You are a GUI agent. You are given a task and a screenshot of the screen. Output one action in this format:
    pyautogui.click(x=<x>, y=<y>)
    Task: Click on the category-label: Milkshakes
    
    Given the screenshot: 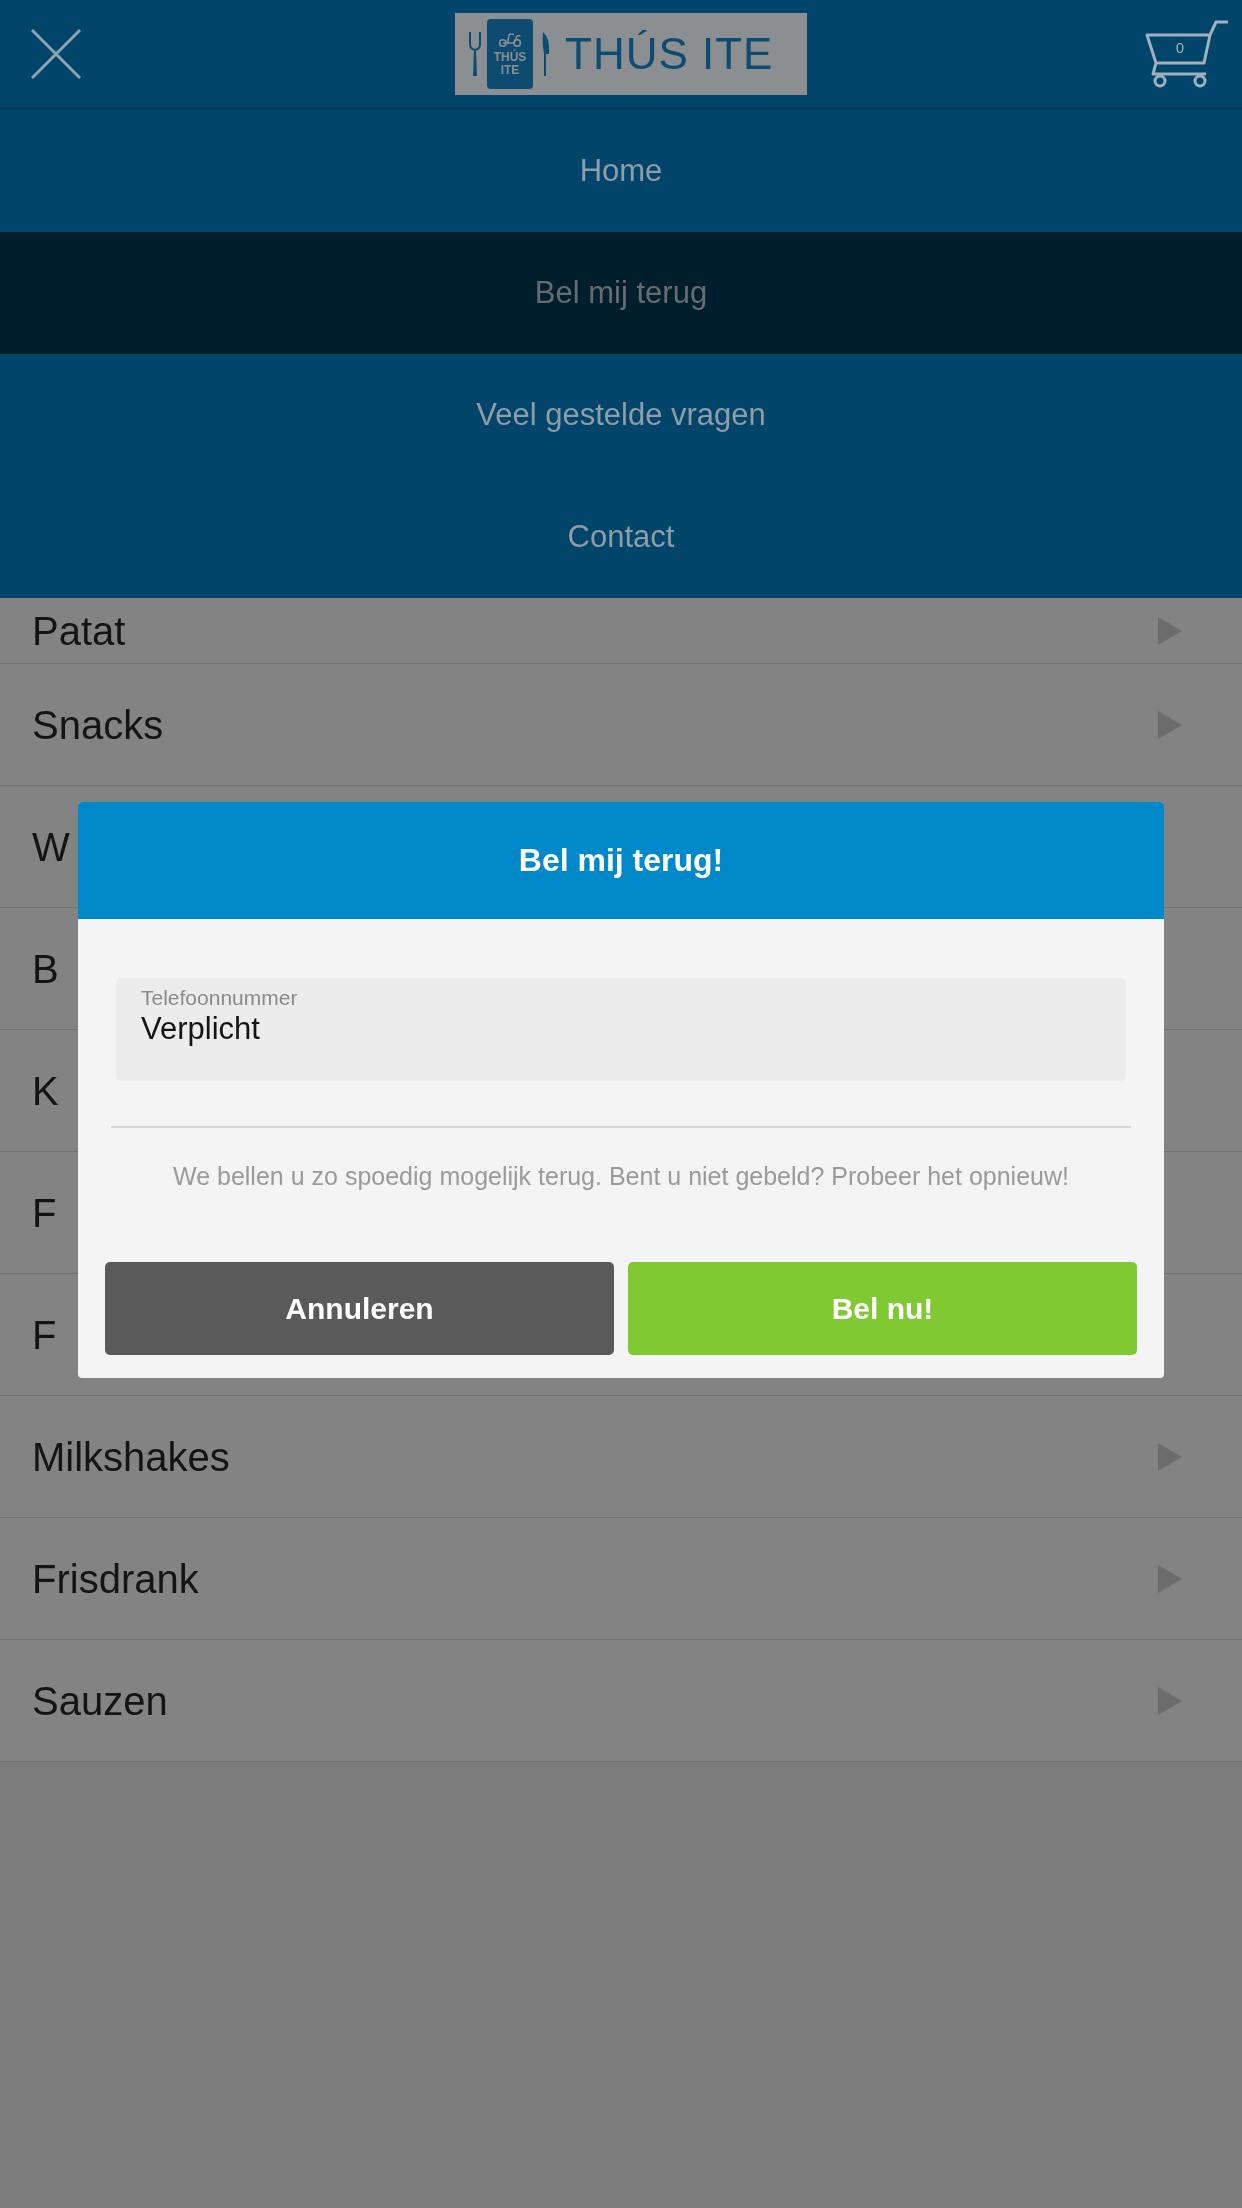 What is the action you would take?
    pyautogui.click(x=131, y=1456)
    